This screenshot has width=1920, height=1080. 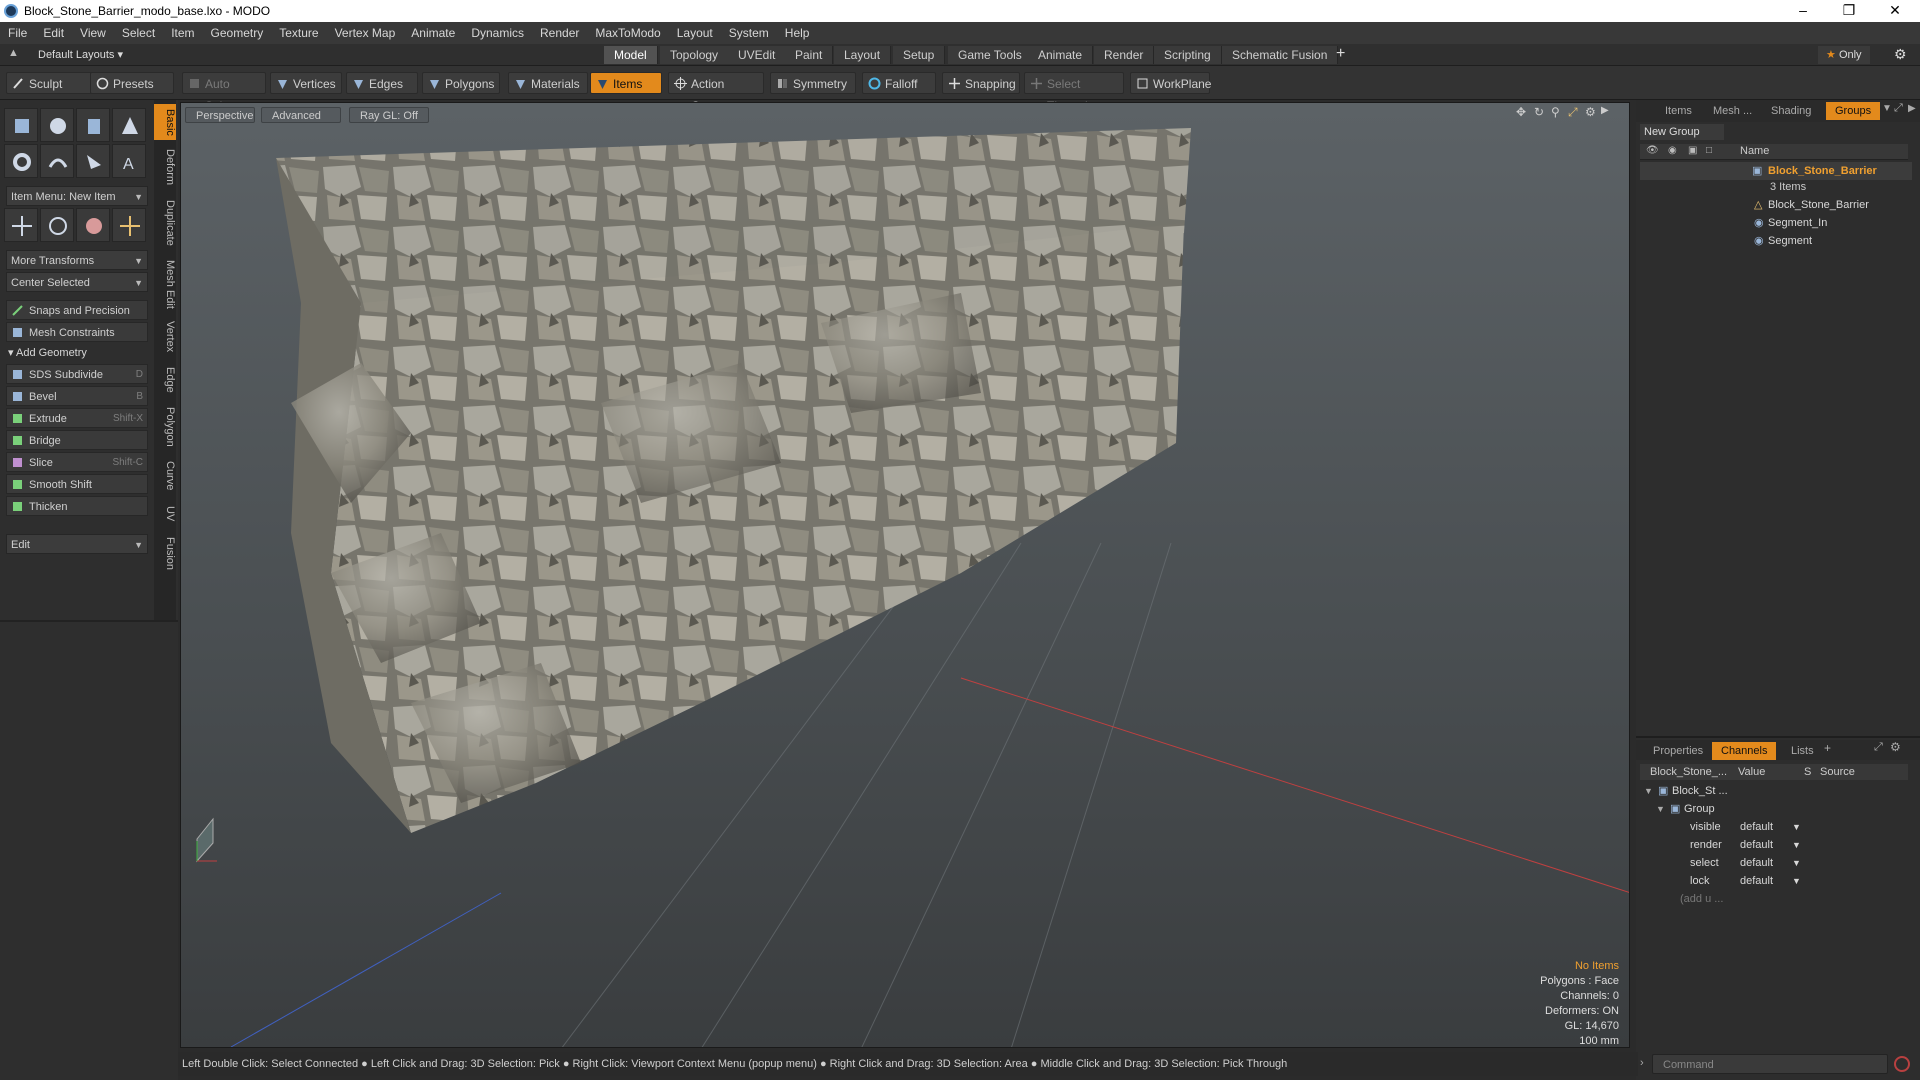 What do you see at coordinates (77, 418) in the screenshot?
I see `extrude-button: Extrude Shift-X` at bounding box center [77, 418].